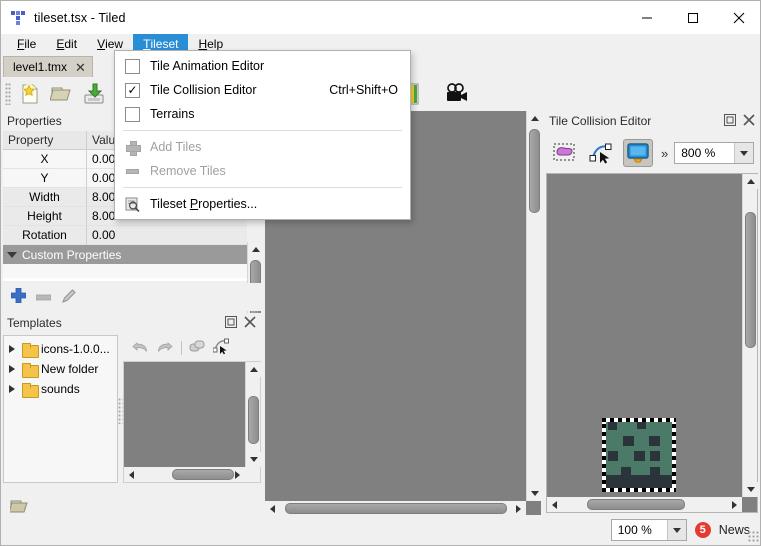  I want to click on edit-property-button, so click(69, 297).